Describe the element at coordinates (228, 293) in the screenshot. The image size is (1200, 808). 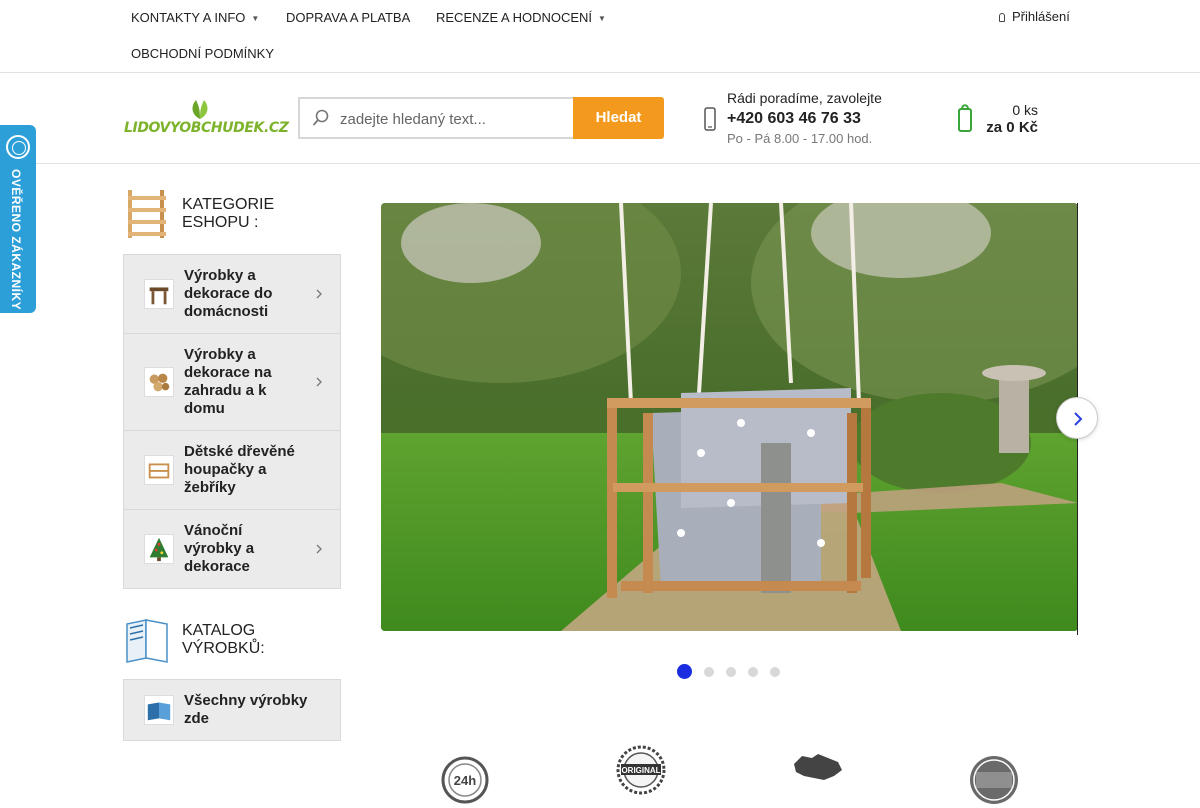
I see `category-label: Výrobky a dekorace do domácnosti` at that location.